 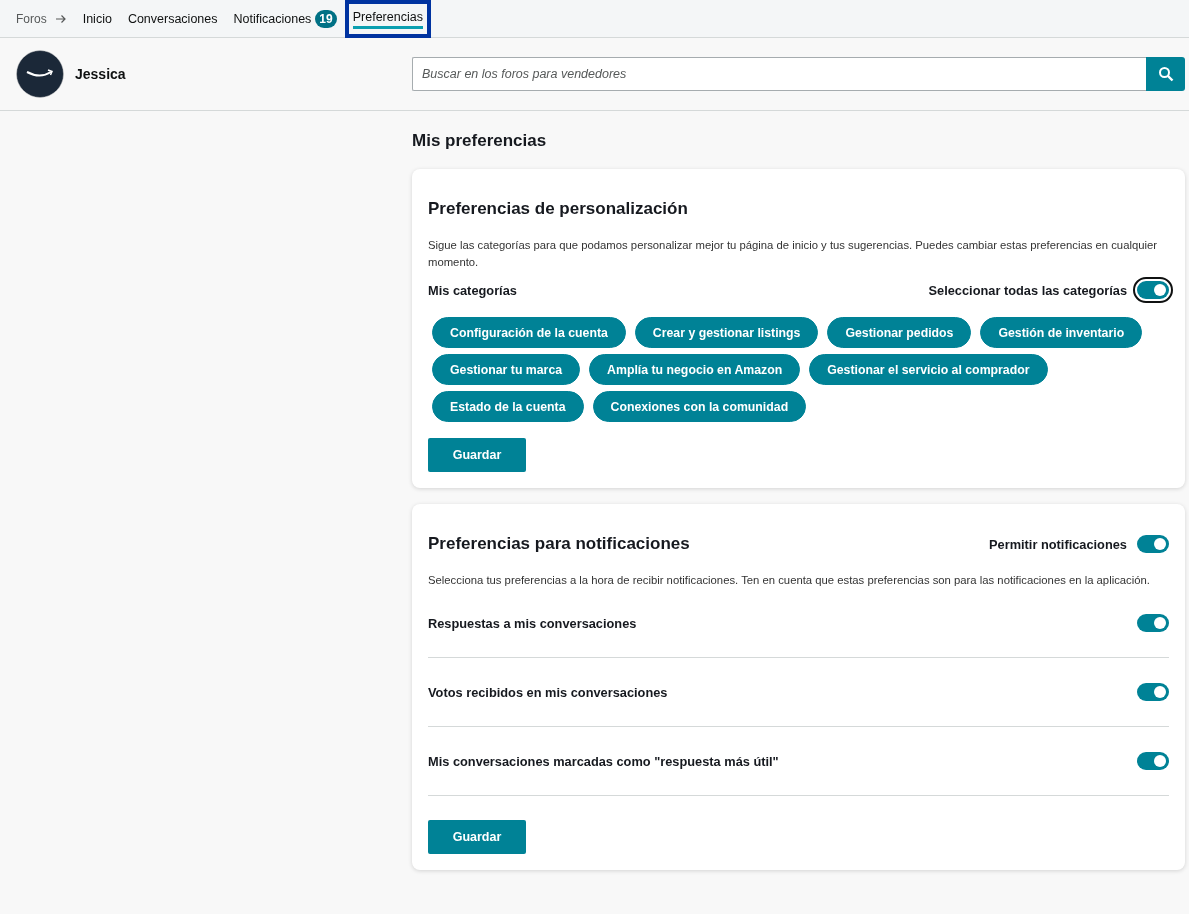 What do you see at coordinates (326, 18) in the screenshot?
I see `count-badge: 19` at bounding box center [326, 18].